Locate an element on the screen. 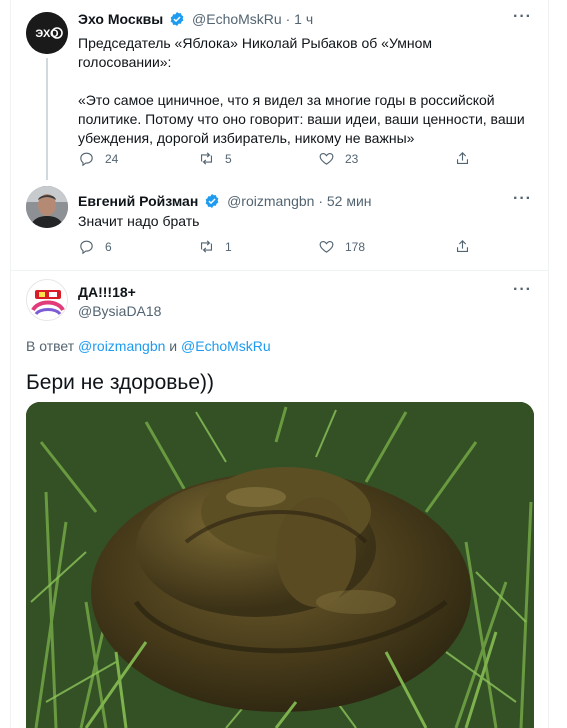  author-name: Эхо Москвы is located at coordinates (120, 19).